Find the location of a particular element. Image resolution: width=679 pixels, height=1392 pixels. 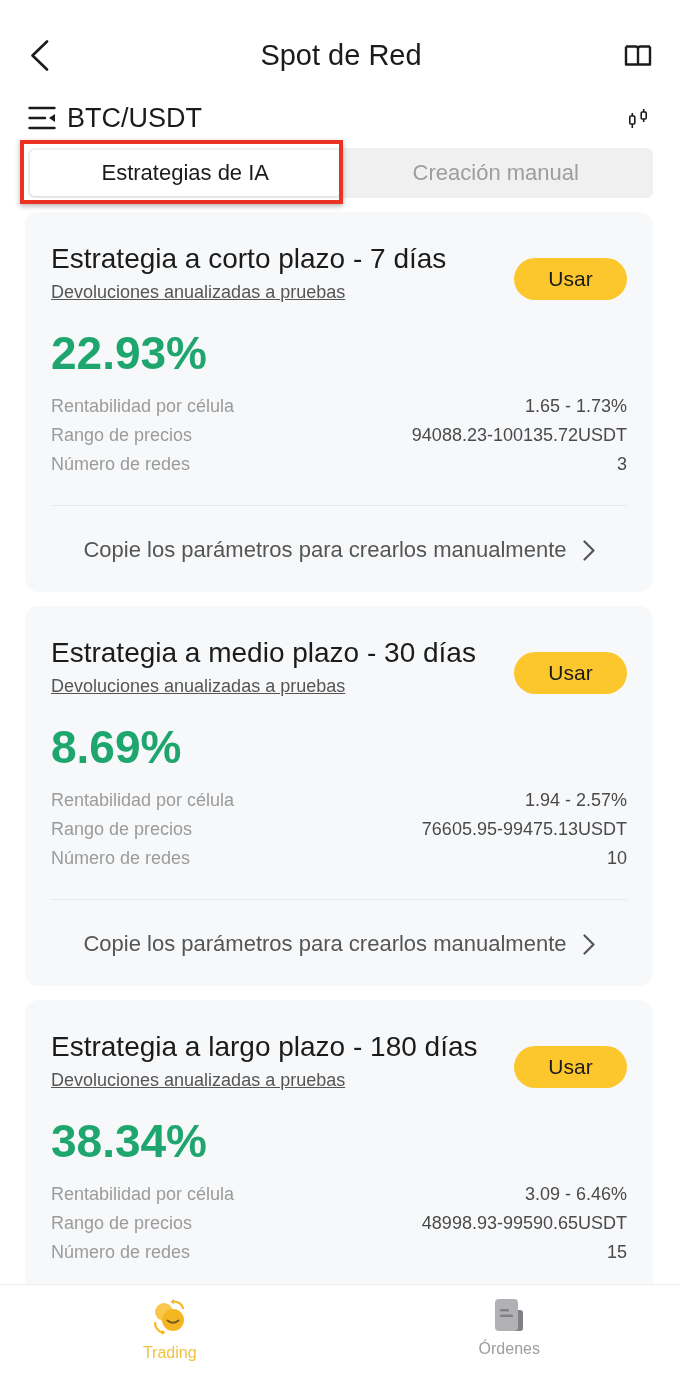

stat-value: 3 is located at coordinates (622, 464).